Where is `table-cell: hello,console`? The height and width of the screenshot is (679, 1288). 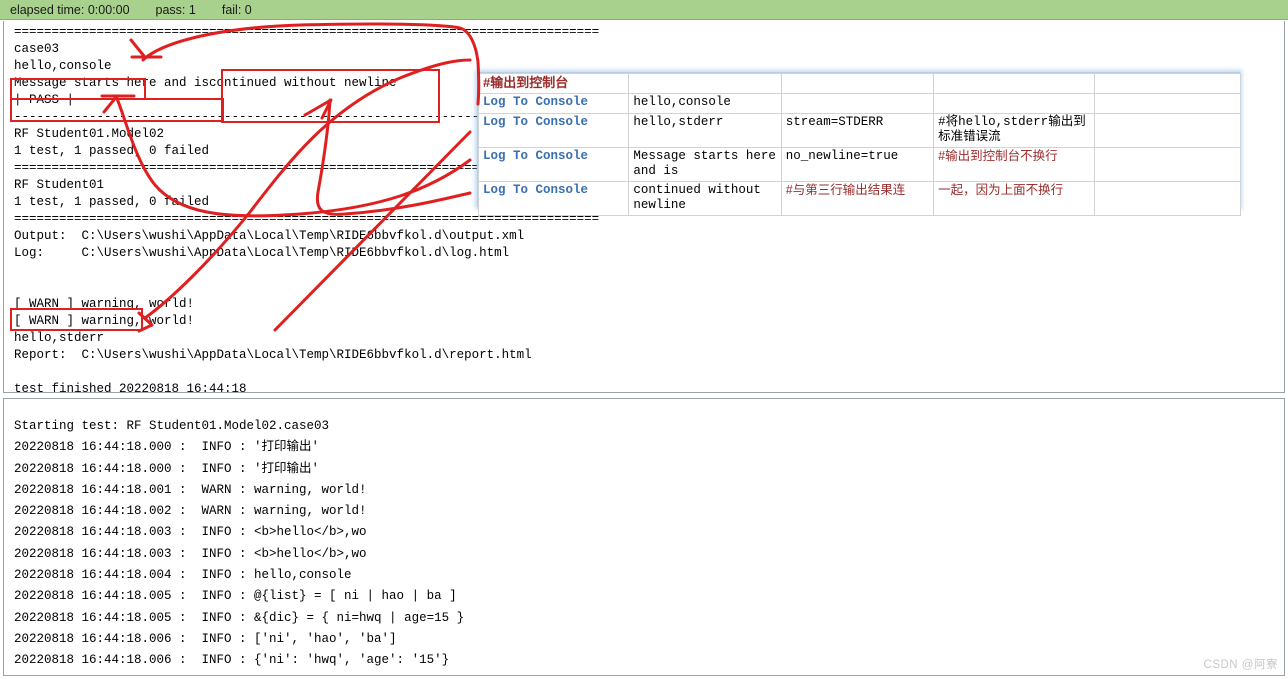
table-cell: hello,console is located at coordinates (705, 103).